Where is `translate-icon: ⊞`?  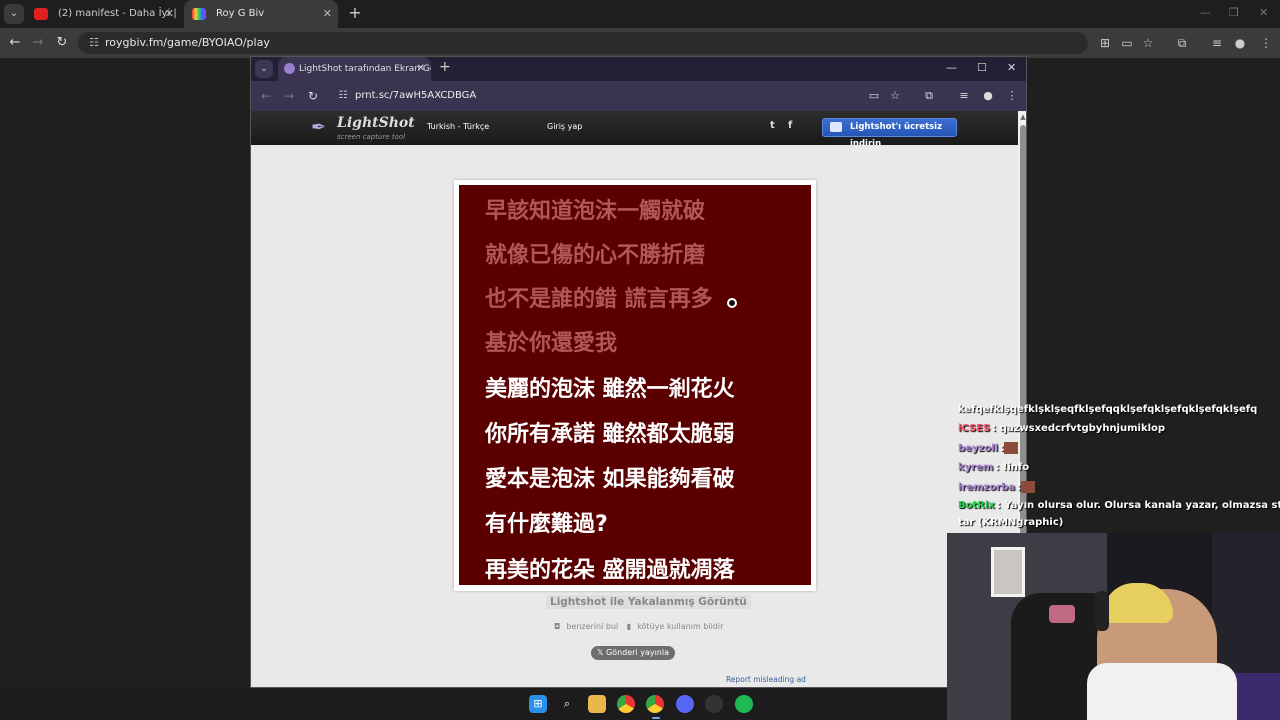
translate-icon: ⊞ is located at coordinates (1105, 43).